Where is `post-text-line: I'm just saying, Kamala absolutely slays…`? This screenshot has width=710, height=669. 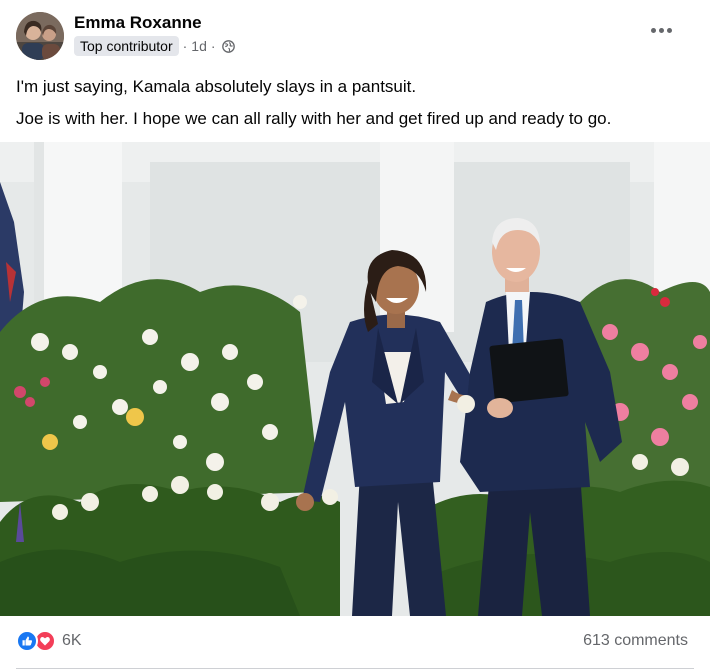
post-text-line: I'm just saying, Kamala absolutely slays… is located at coordinates (216, 86).